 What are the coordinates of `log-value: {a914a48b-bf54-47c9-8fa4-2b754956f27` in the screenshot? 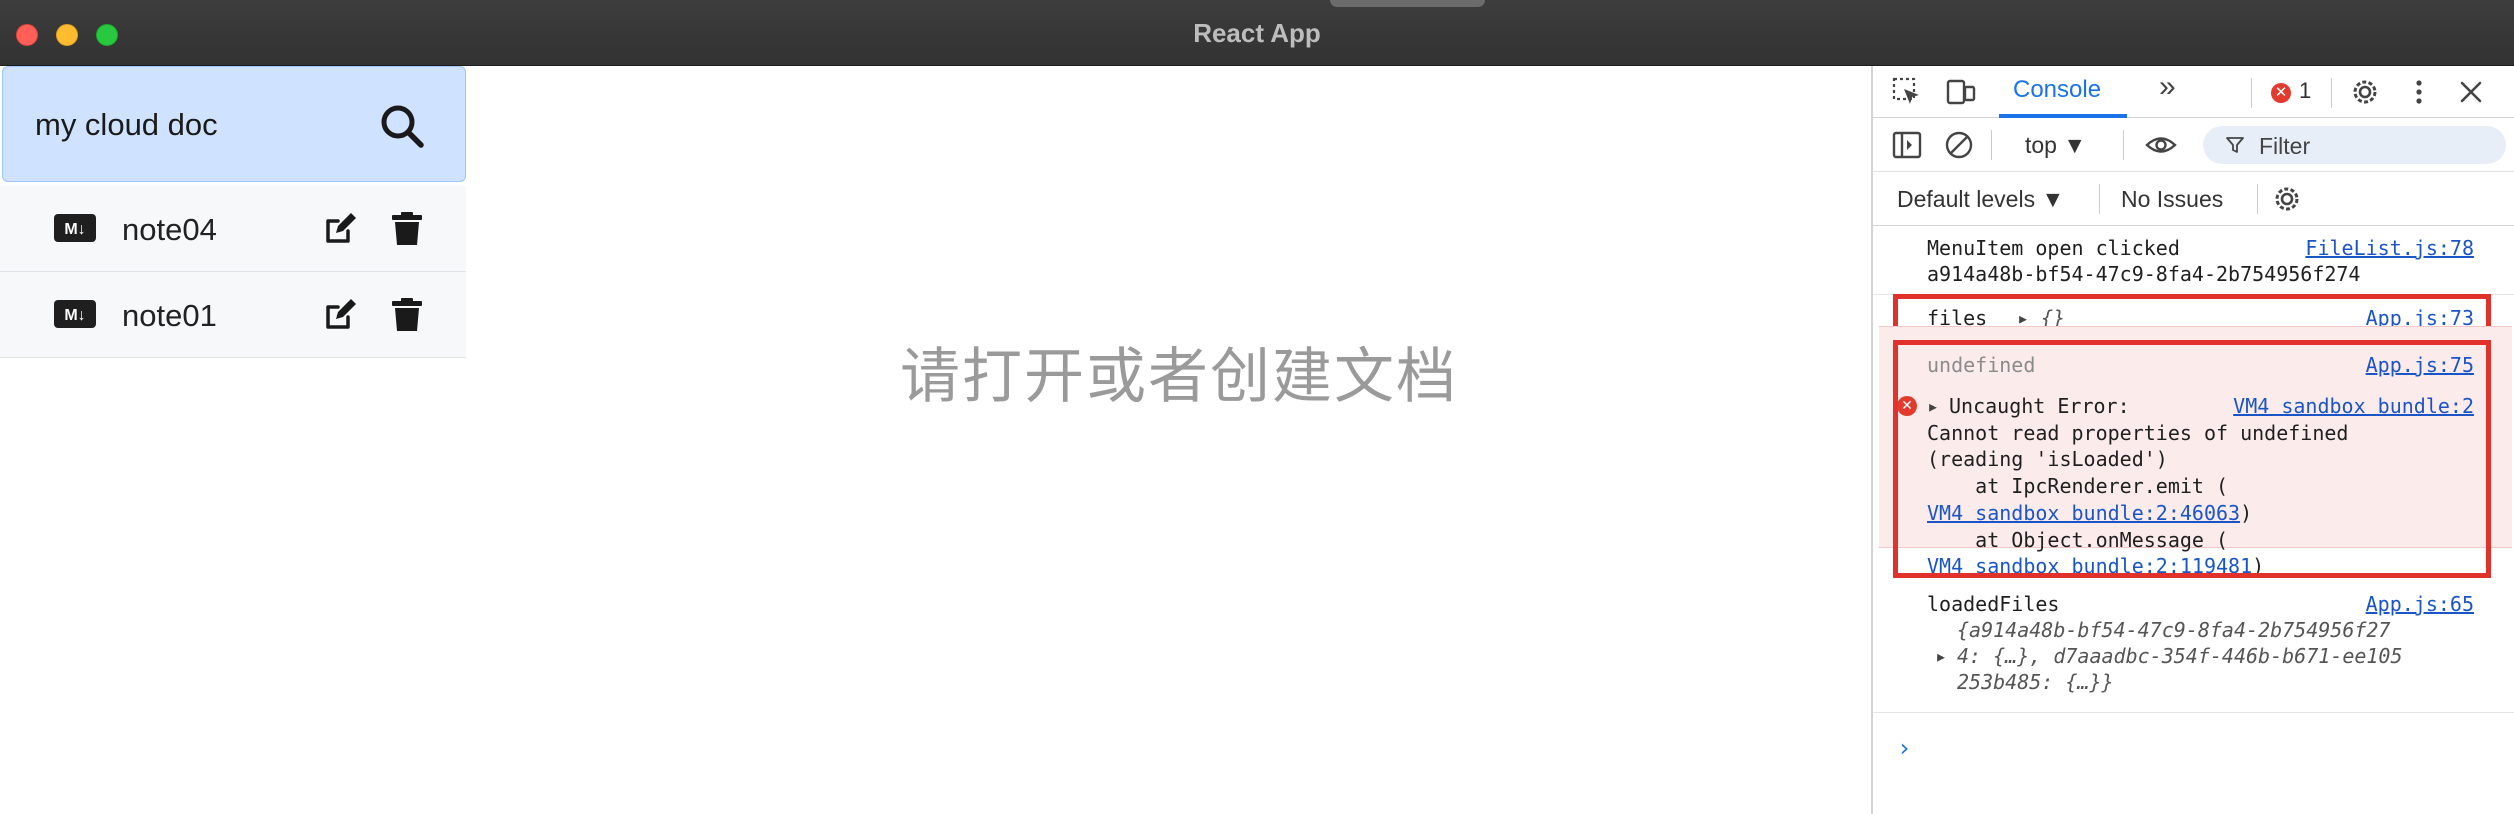 It's located at (2174, 630).